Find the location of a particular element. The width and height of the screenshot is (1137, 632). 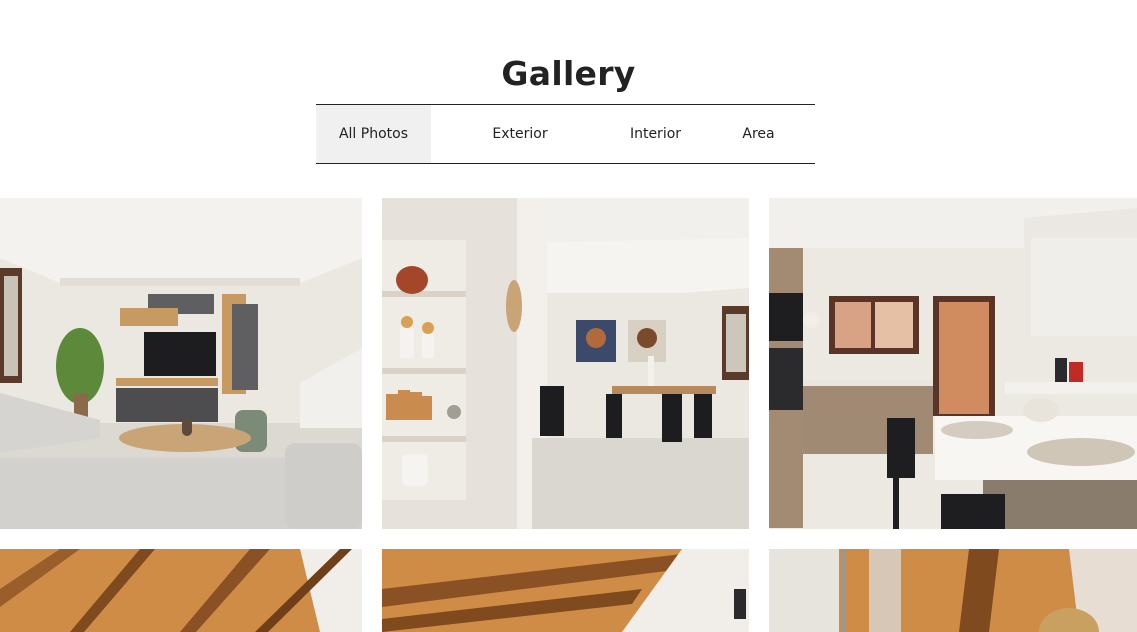

gallery-filter-tabs: All Photos Exterior Interior Area is located at coordinates (565, 134).